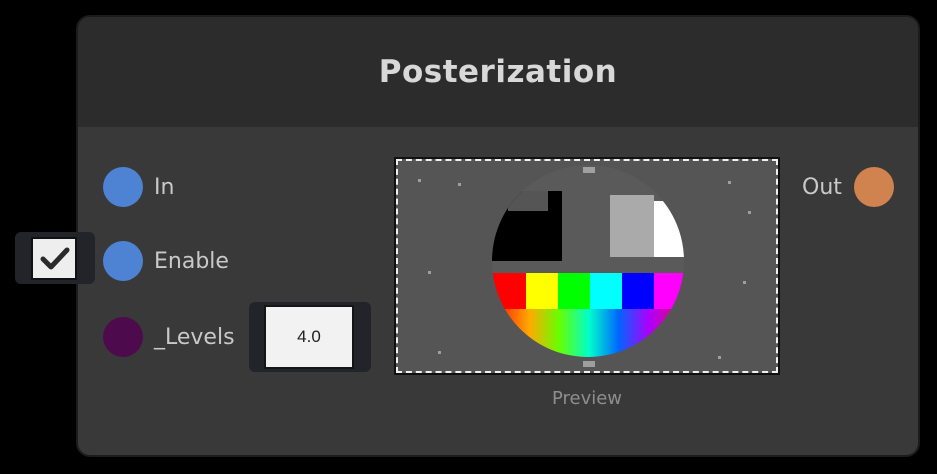 The image size is (937, 474). I want to click on port-out-label: Out, so click(822, 187).